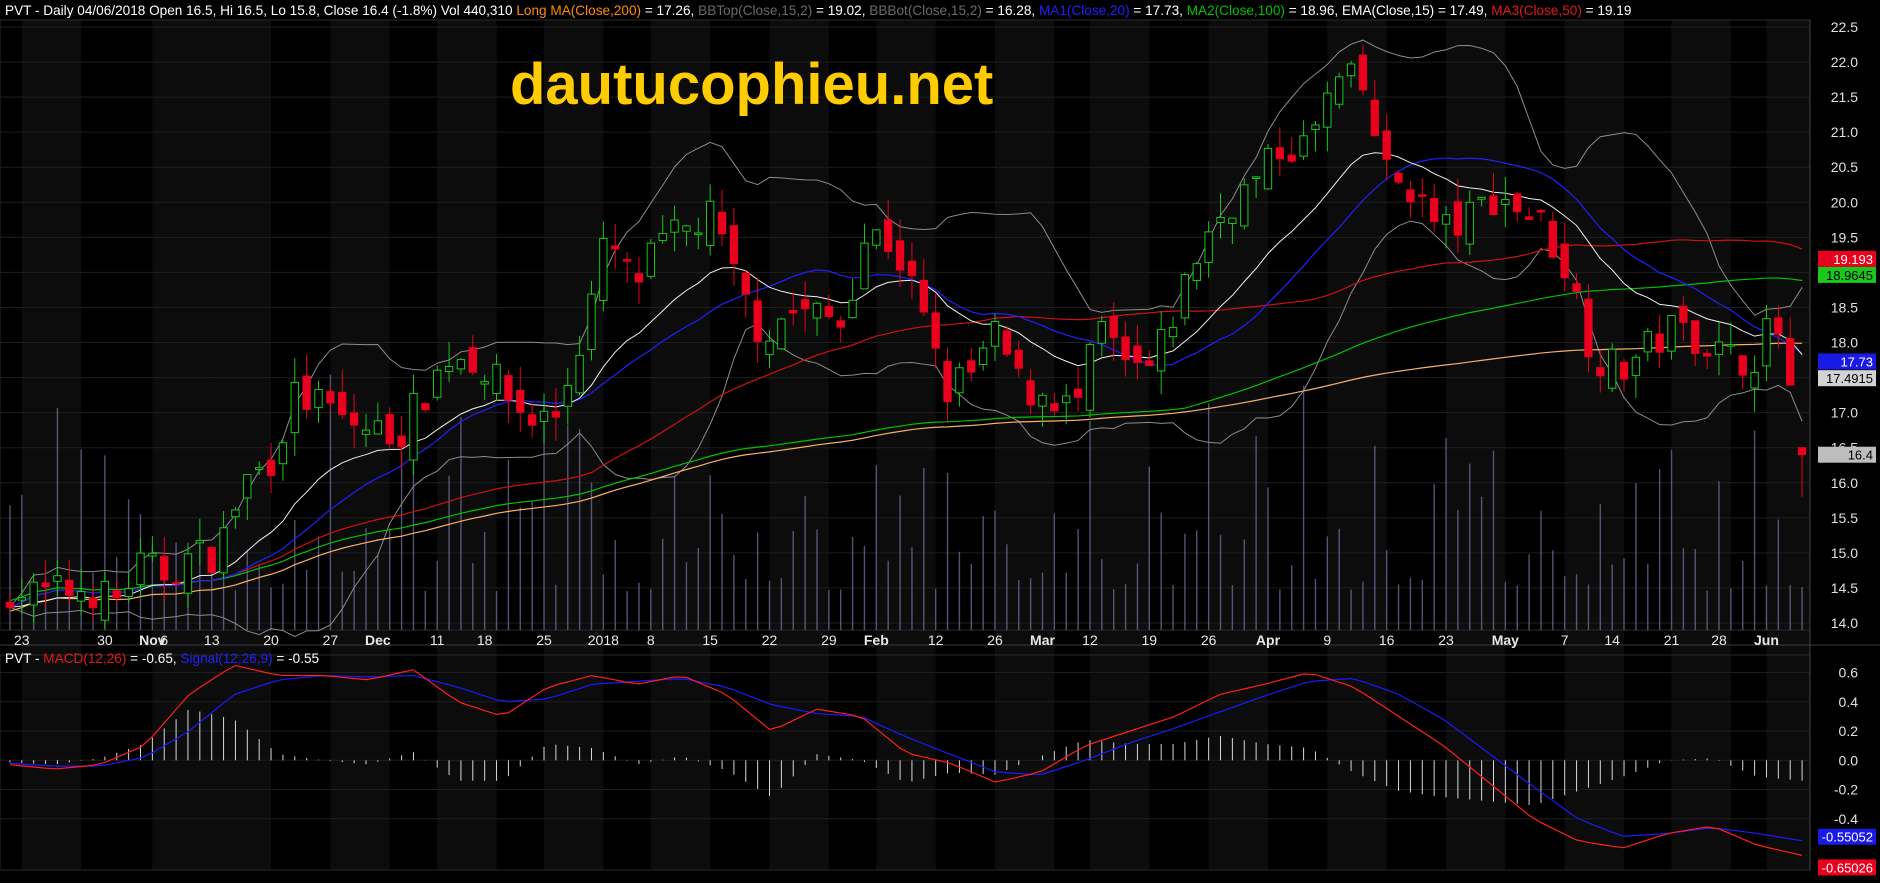 The width and height of the screenshot is (1880, 883). What do you see at coordinates (164, 640) in the screenshot?
I see `date-tick-label: 6` at bounding box center [164, 640].